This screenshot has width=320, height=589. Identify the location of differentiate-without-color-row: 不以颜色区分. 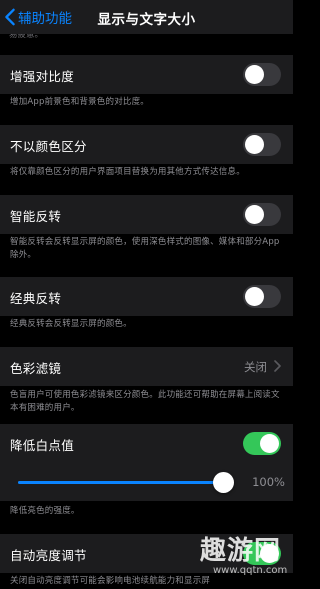
(146, 144).